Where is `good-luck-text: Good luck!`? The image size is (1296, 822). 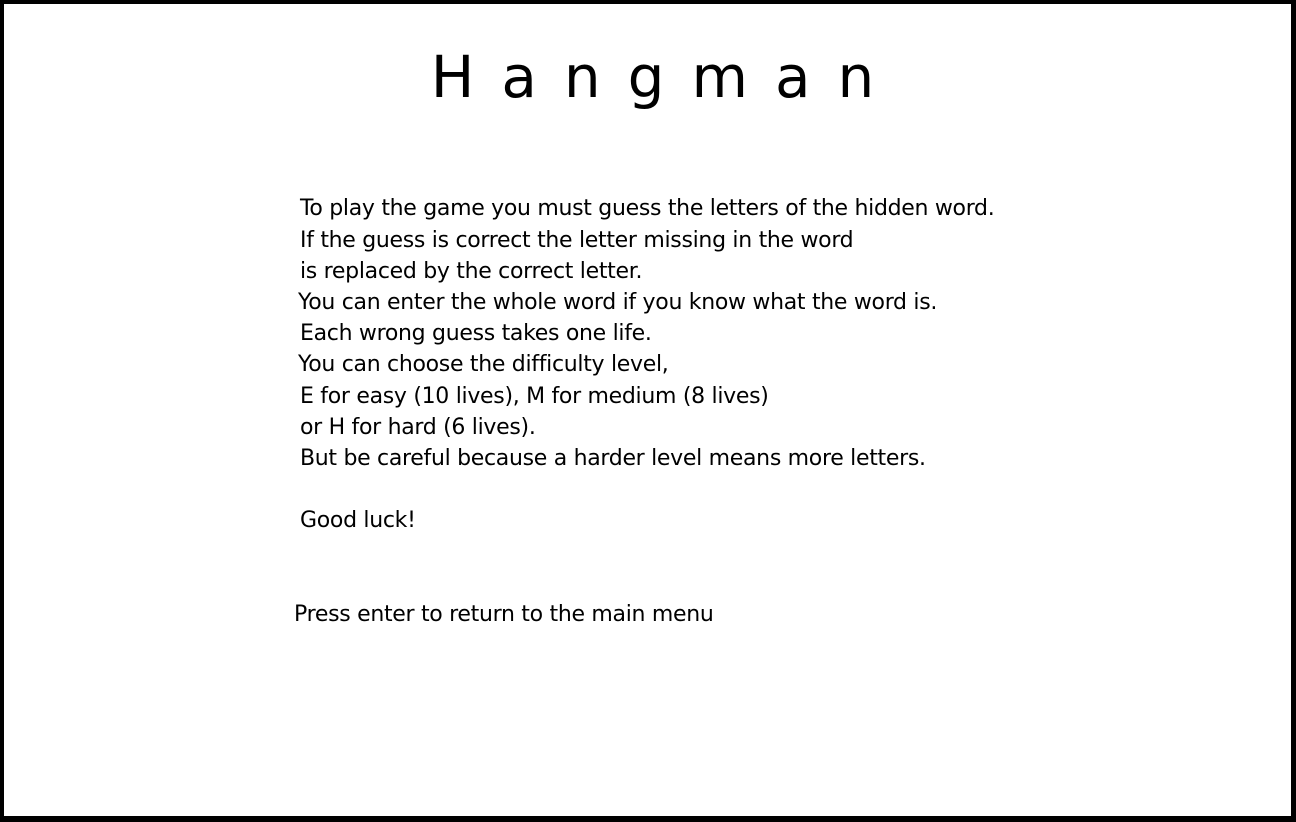 good-luck-text: Good luck! is located at coordinates (358, 520).